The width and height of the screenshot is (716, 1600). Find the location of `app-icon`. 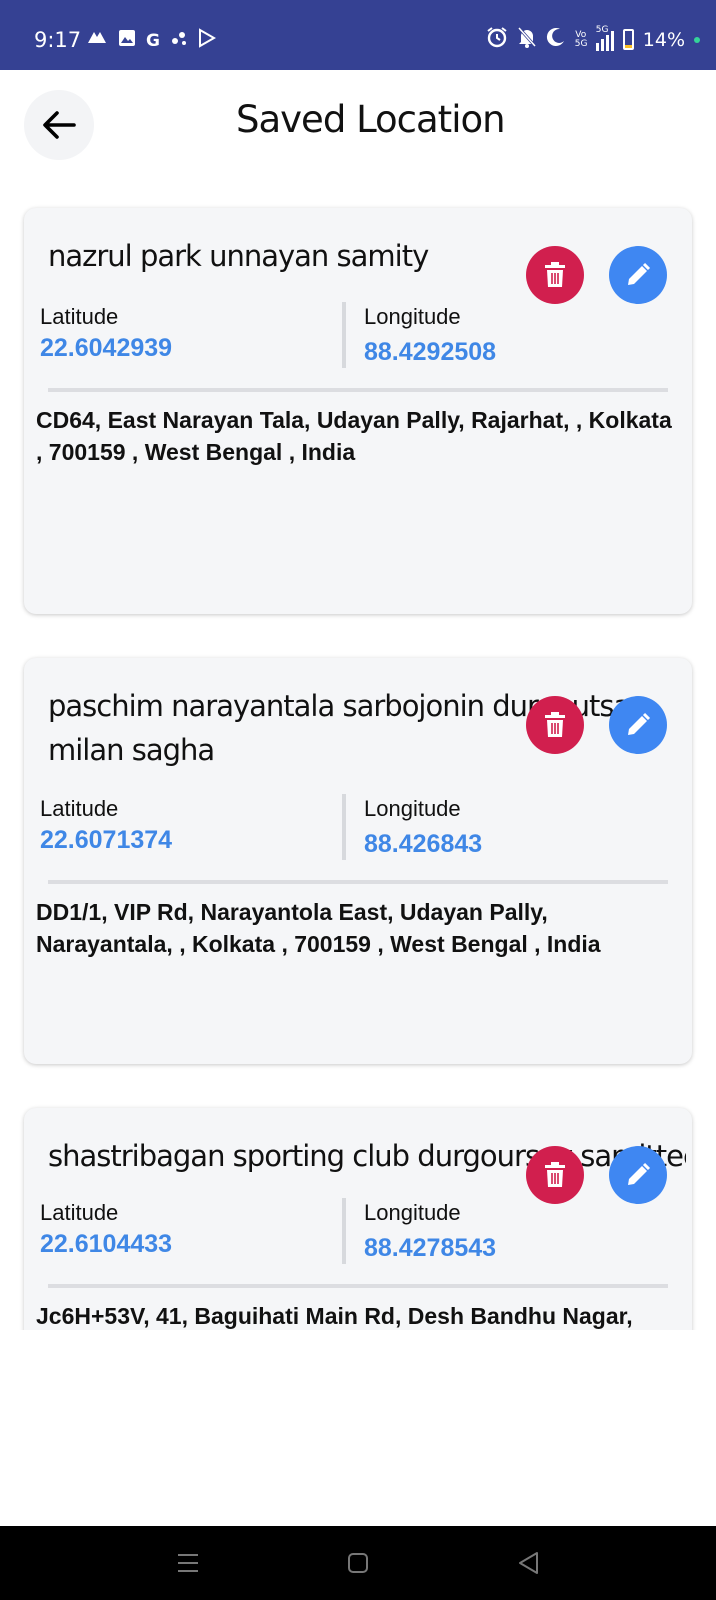

app-icon is located at coordinates (97, 41).